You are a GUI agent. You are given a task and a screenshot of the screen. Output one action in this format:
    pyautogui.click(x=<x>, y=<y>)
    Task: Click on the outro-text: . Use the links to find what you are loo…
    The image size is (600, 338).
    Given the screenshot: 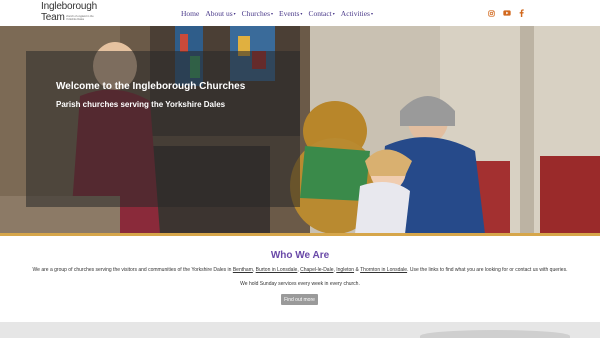 What is the action you would take?
    pyautogui.click(x=487, y=270)
    